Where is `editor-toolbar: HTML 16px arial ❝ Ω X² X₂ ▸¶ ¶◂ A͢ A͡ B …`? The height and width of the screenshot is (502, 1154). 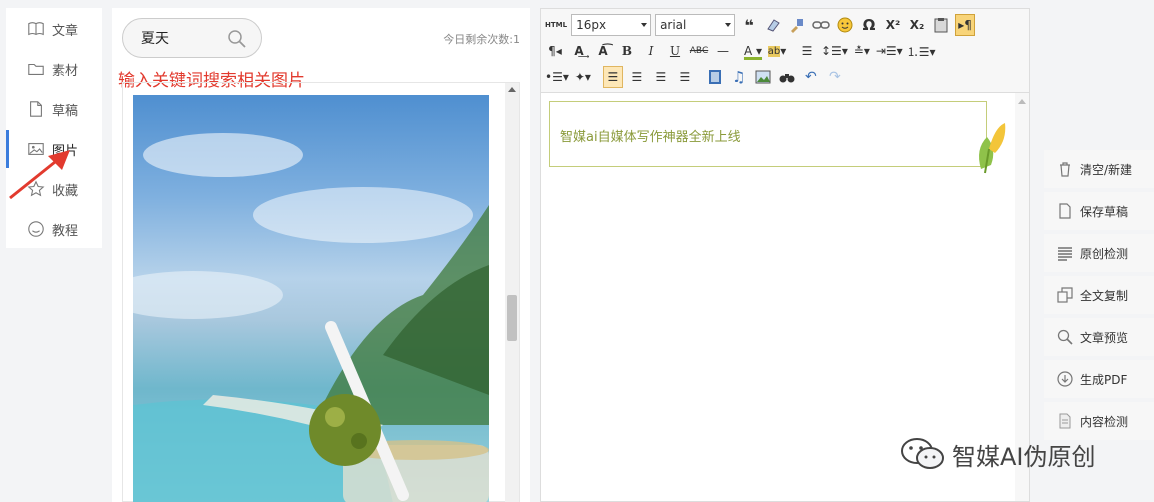
editor-toolbar: HTML 16px arial ❝ Ω X² X₂ ▸¶ ¶◂ A͢ A͡ B … is located at coordinates (785, 51).